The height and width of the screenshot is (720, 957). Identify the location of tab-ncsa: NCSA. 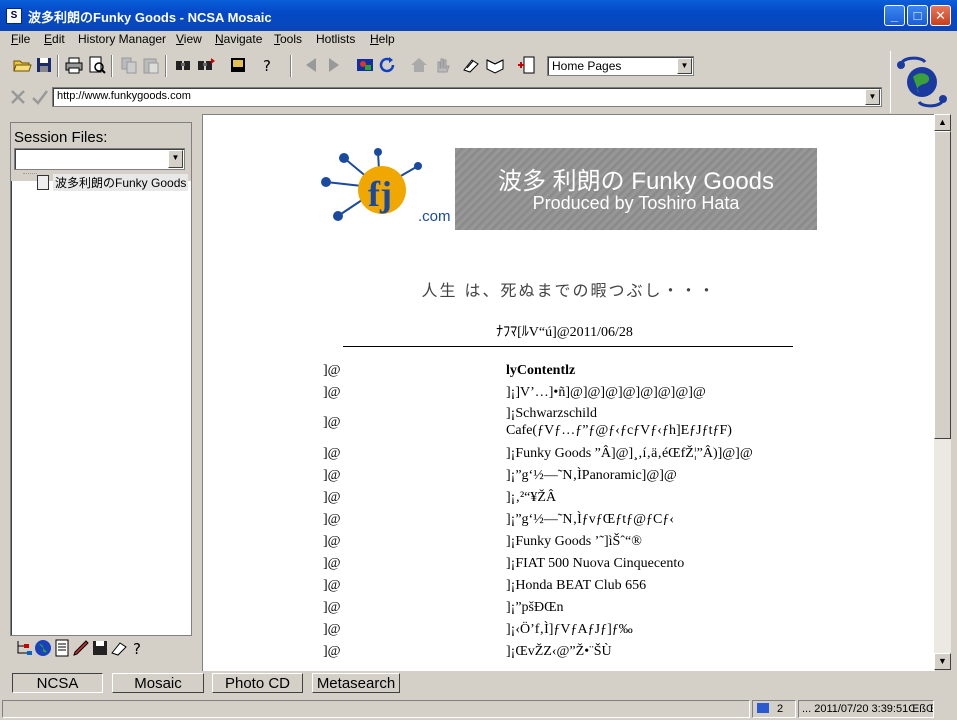
(57, 683).